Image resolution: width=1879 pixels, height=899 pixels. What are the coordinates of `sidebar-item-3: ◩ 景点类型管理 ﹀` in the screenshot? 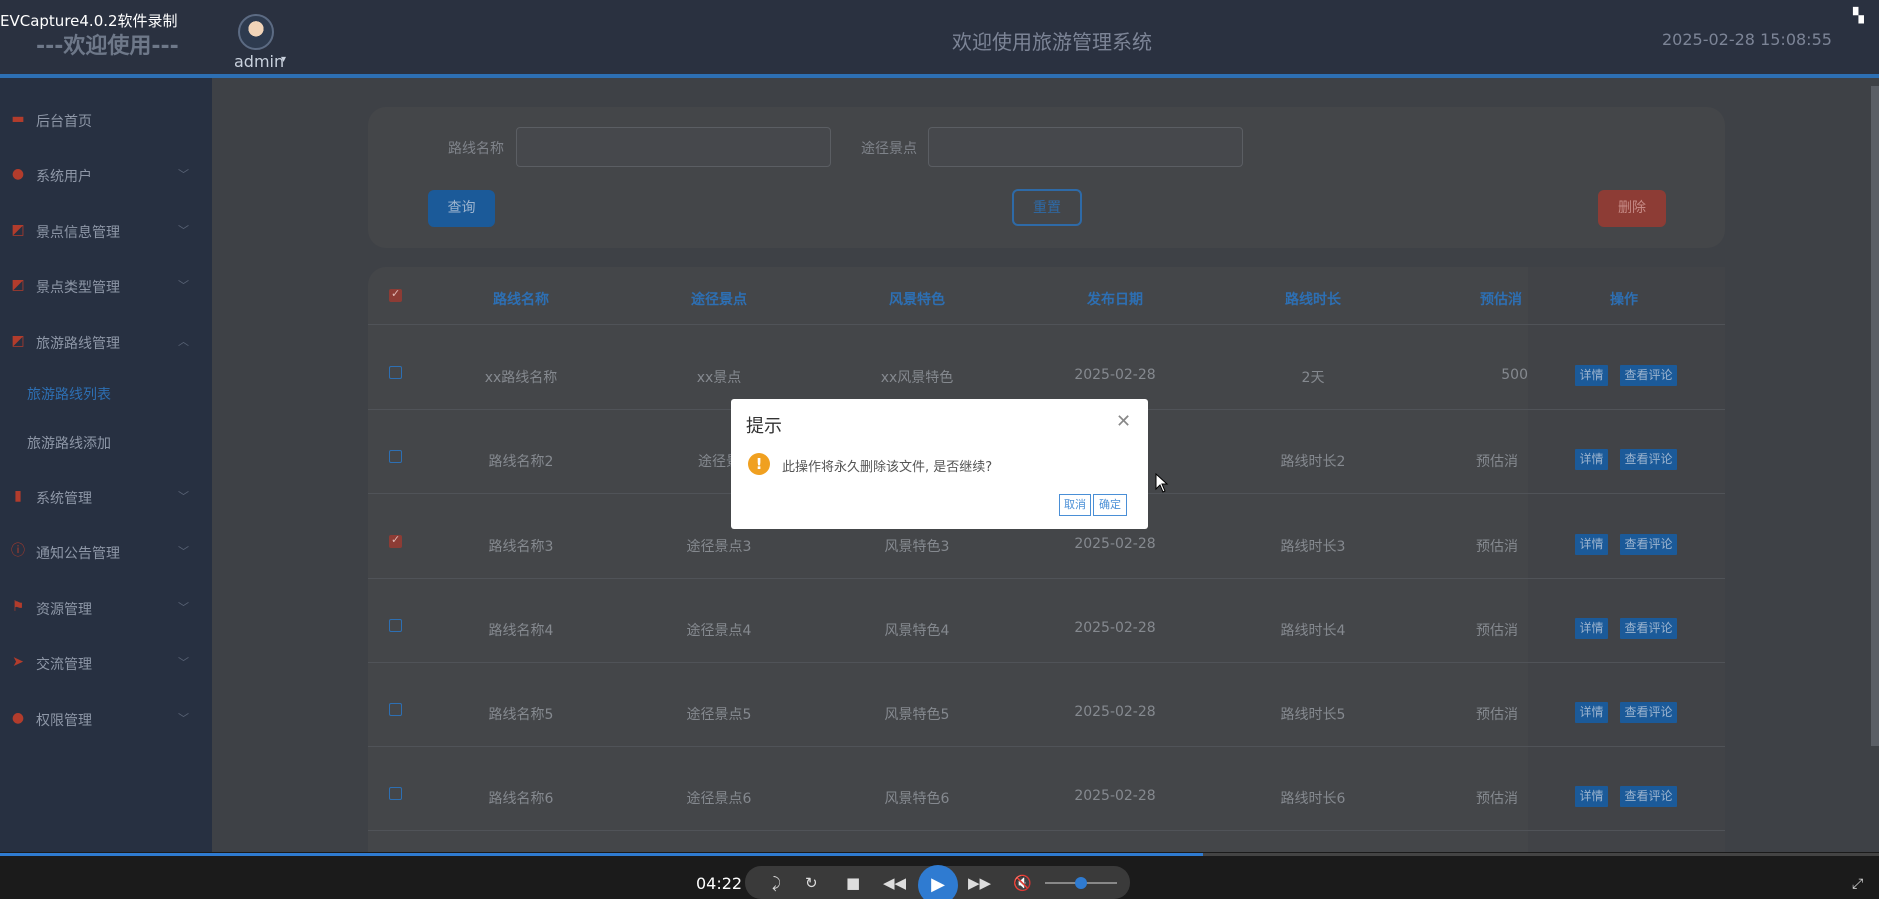 It's located at (106, 286).